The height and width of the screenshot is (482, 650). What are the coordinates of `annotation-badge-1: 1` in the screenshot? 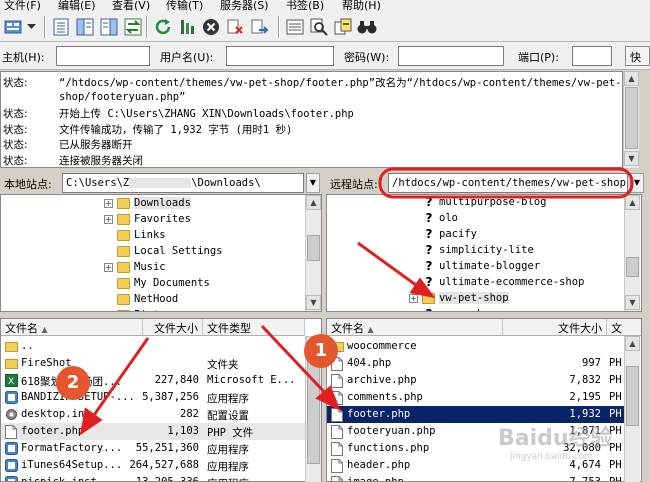 It's located at (321, 351).